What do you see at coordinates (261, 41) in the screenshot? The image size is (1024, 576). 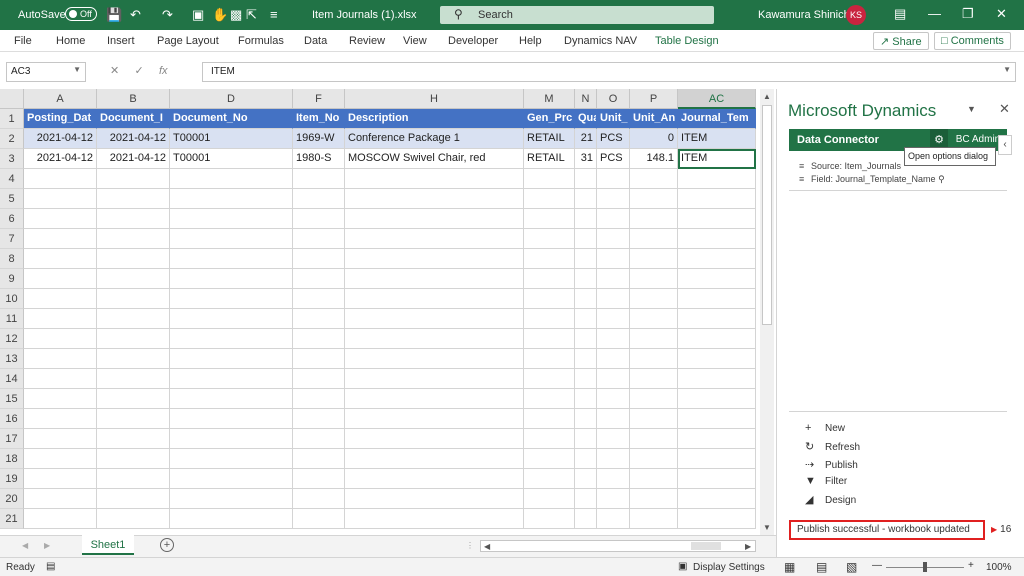 I see `tab-formulas: Formulas` at bounding box center [261, 41].